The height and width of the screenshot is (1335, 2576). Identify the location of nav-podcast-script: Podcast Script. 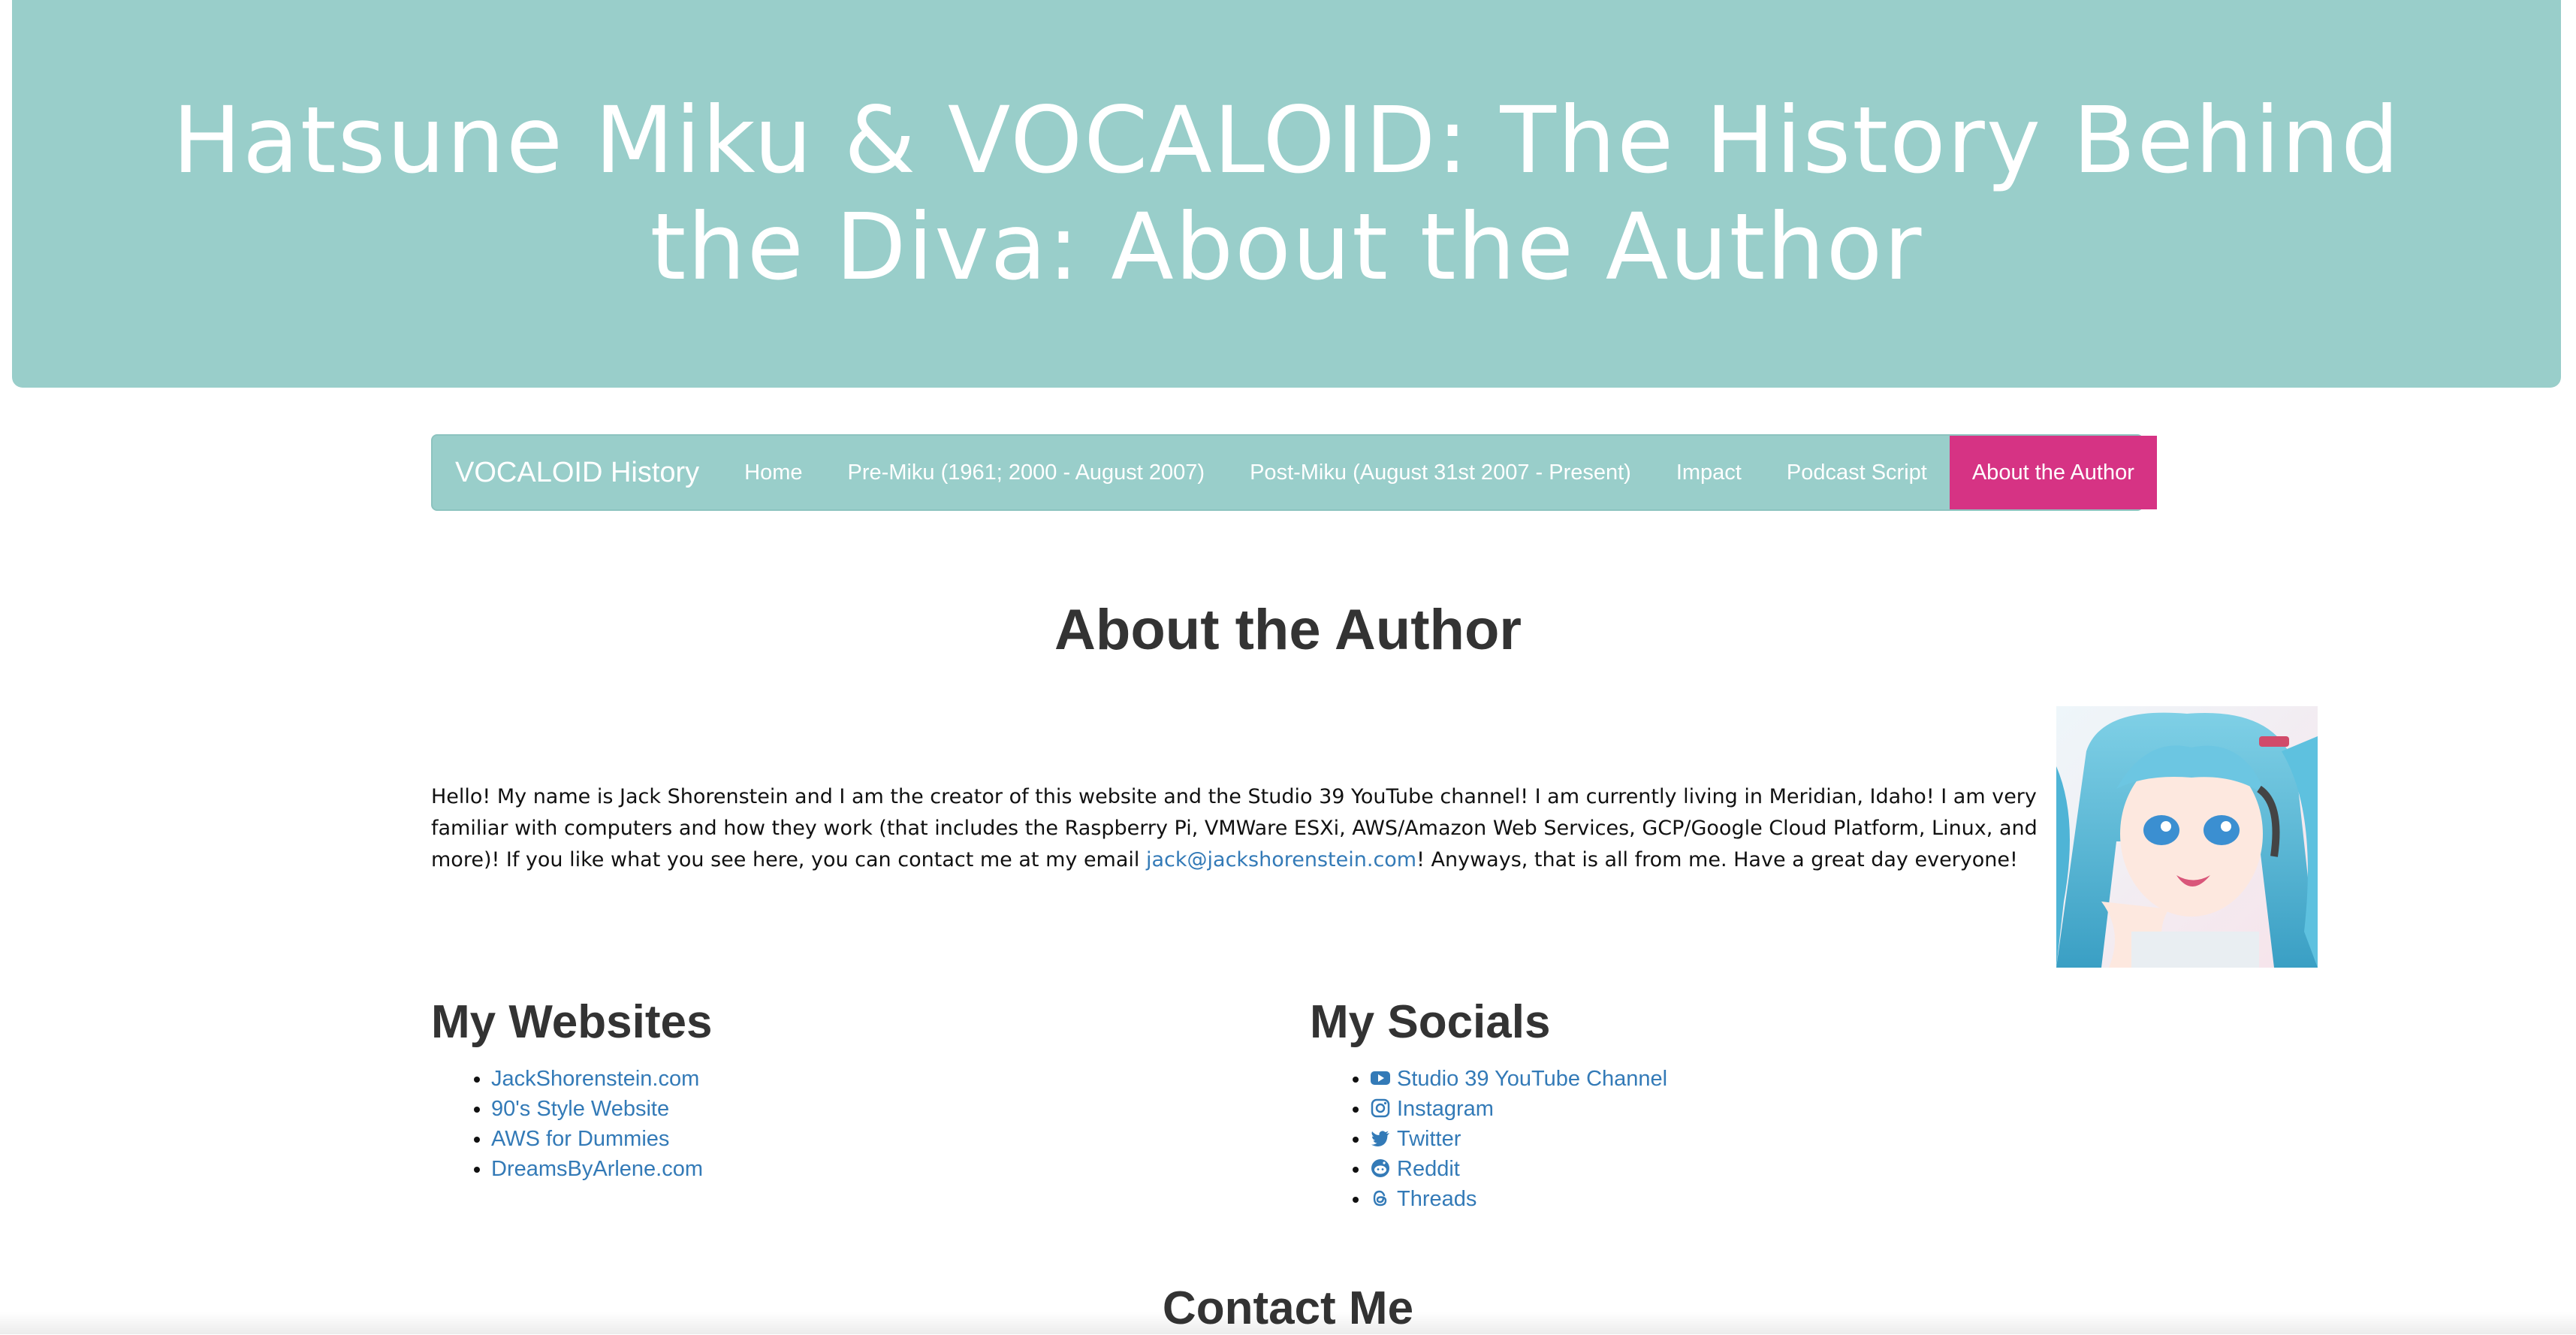
(1857, 472).